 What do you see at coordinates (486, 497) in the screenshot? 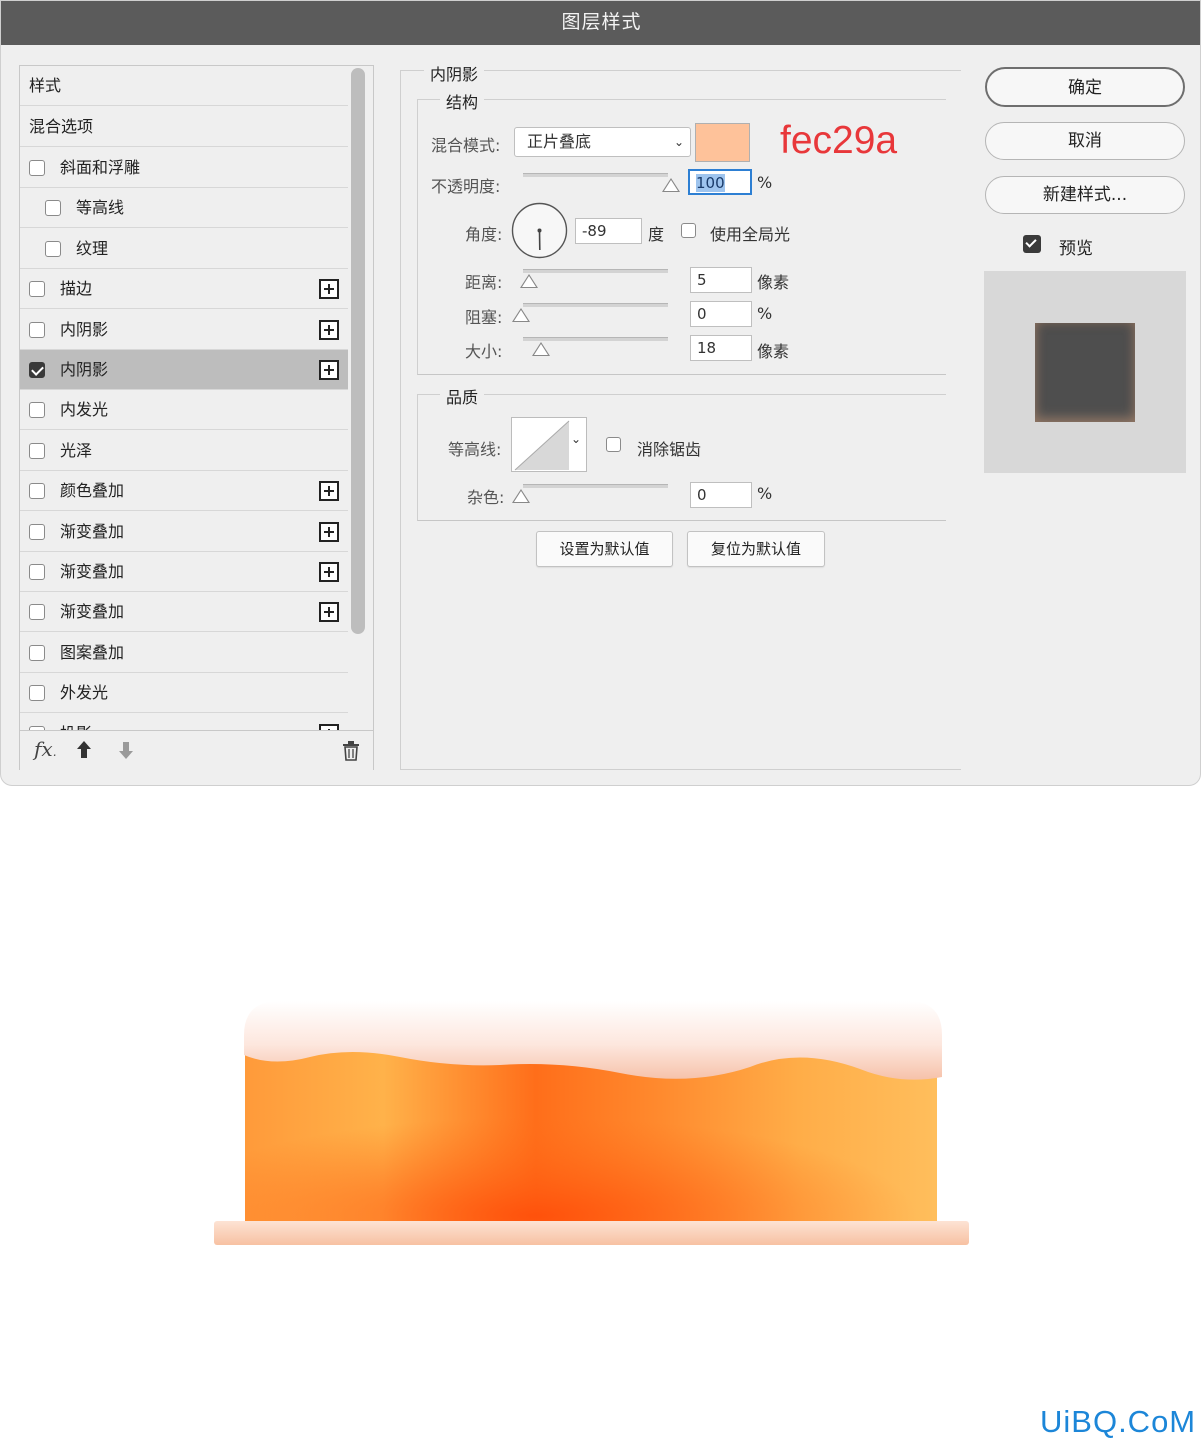
I see `noise-label: 杂色:` at bounding box center [486, 497].